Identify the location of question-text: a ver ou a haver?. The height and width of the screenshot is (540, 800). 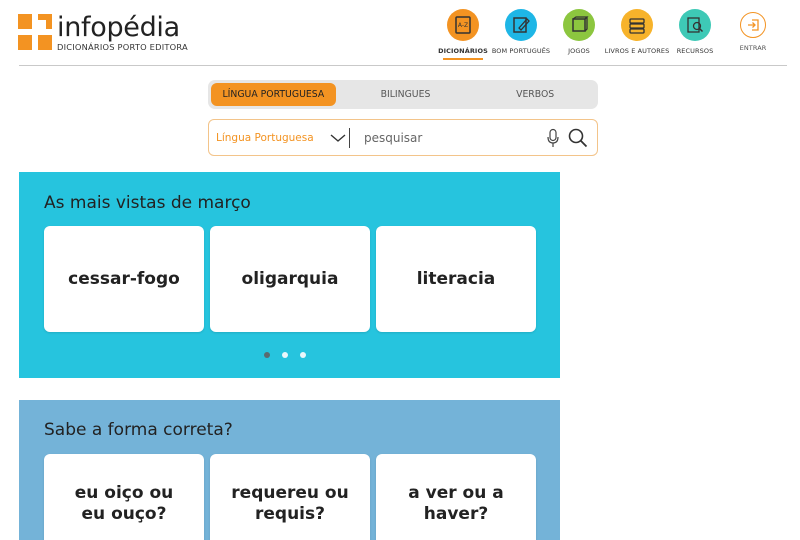
(456, 503).